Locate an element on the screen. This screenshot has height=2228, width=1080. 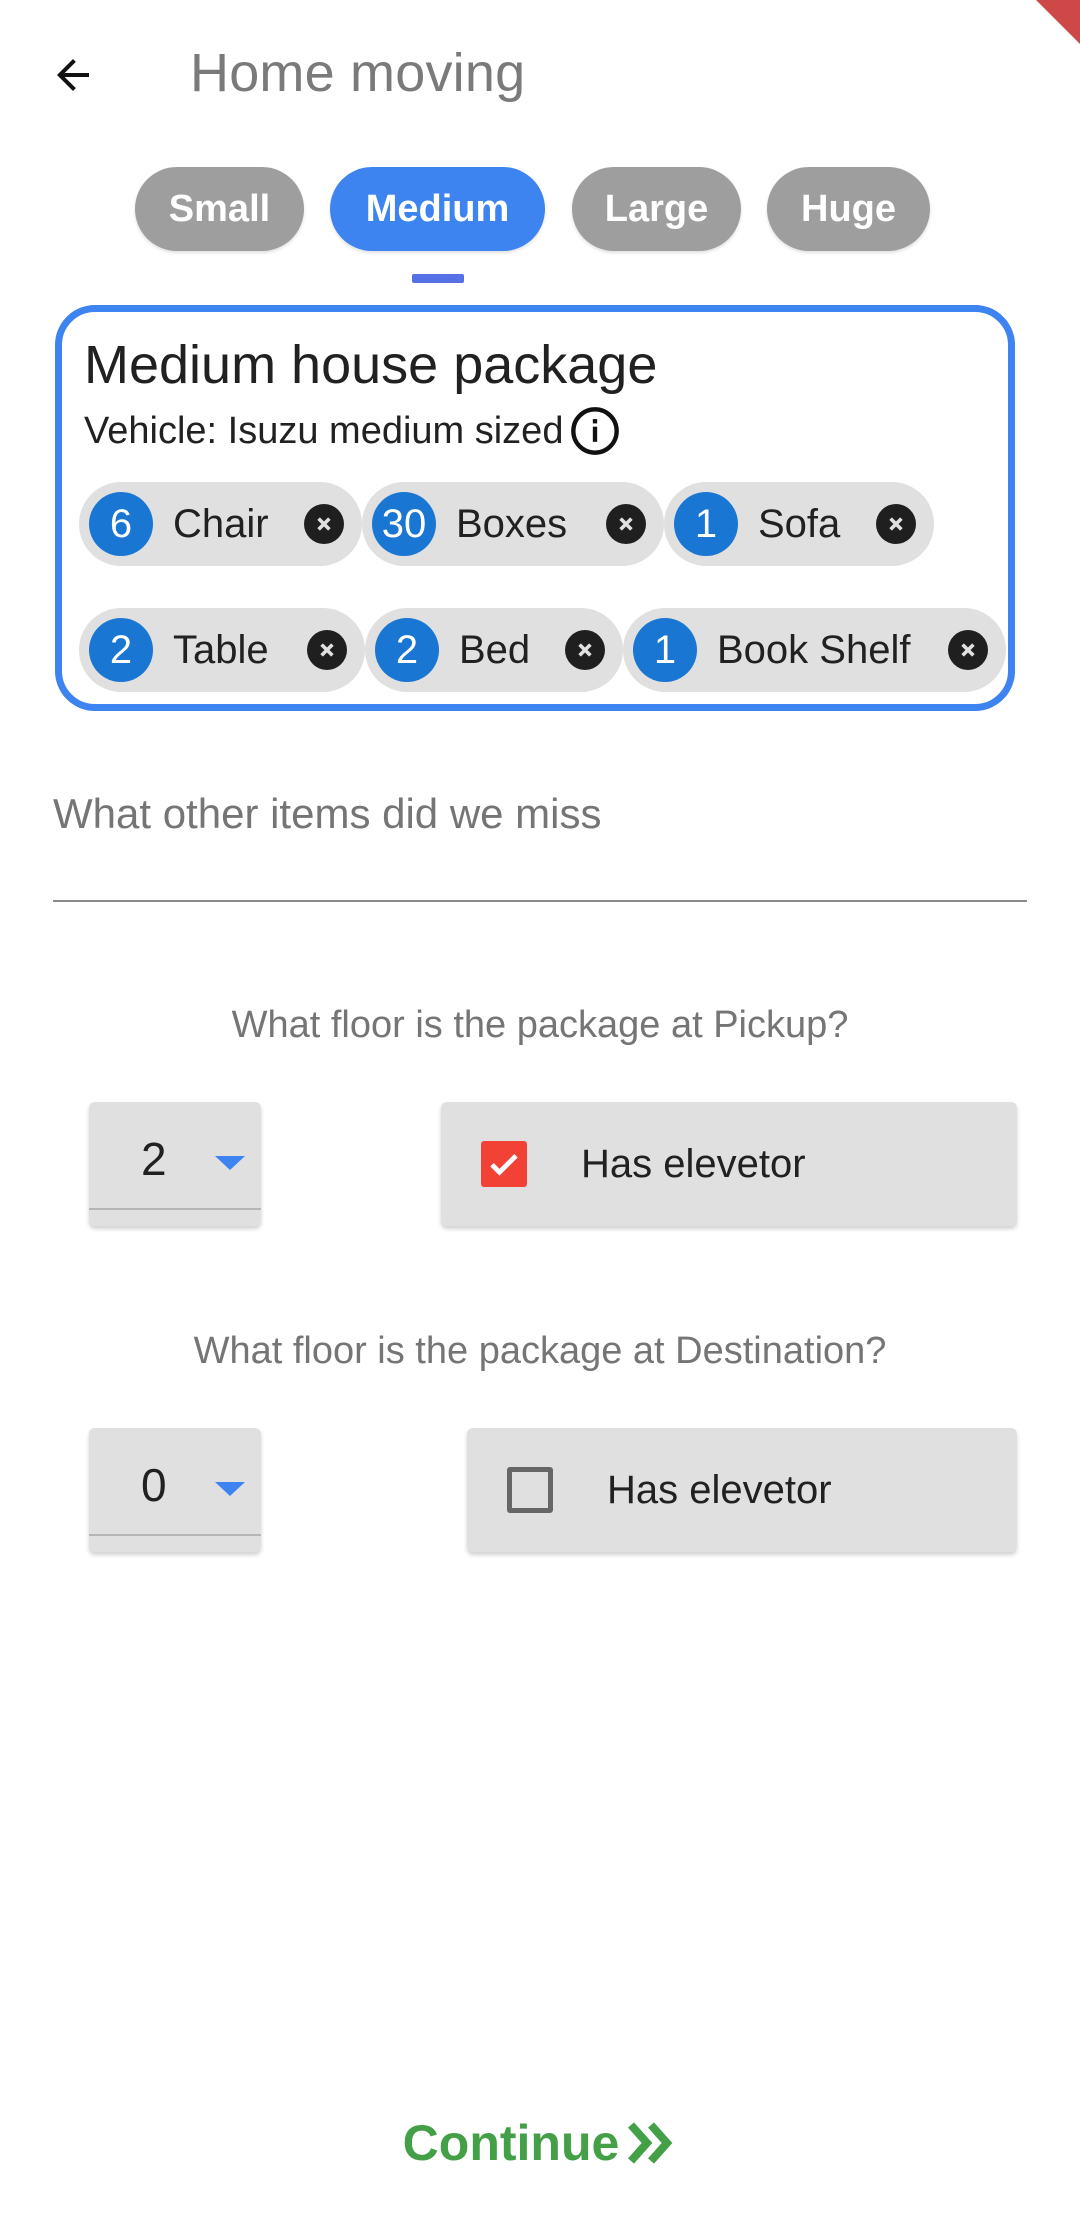
pickup-question: What floor is the package at Pickup? is located at coordinates (540, 1025).